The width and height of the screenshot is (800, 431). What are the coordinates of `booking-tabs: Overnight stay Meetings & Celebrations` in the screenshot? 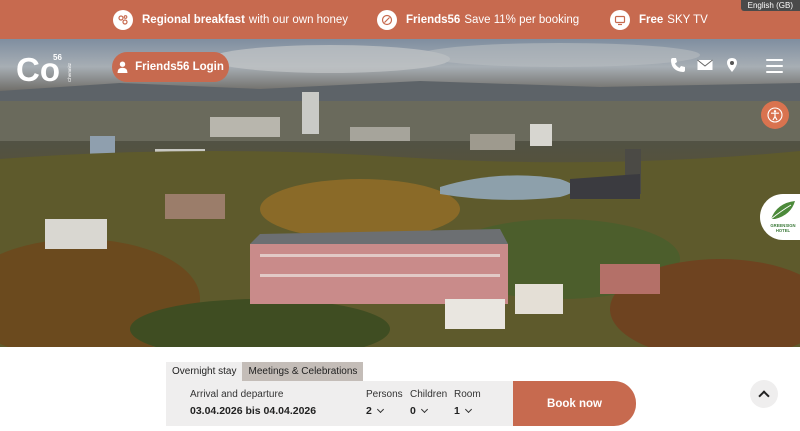 It's located at (265, 371).